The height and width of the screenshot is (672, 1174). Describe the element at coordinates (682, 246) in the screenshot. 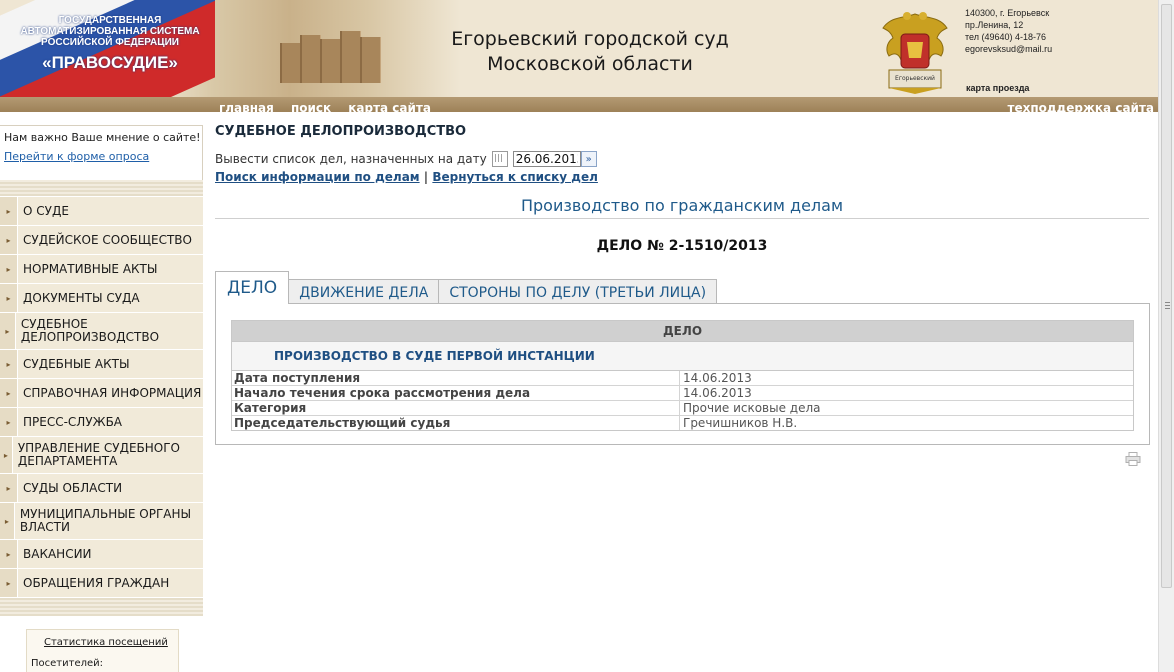

I see `case-number: ДЕЛО № 2-1510/2013` at that location.